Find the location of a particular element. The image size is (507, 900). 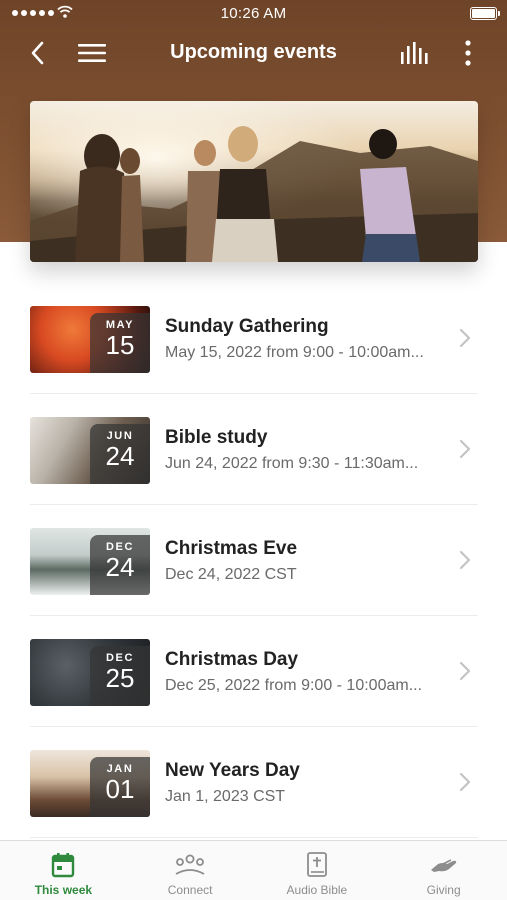

event-title: Bible study is located at coordinates (216, 437).